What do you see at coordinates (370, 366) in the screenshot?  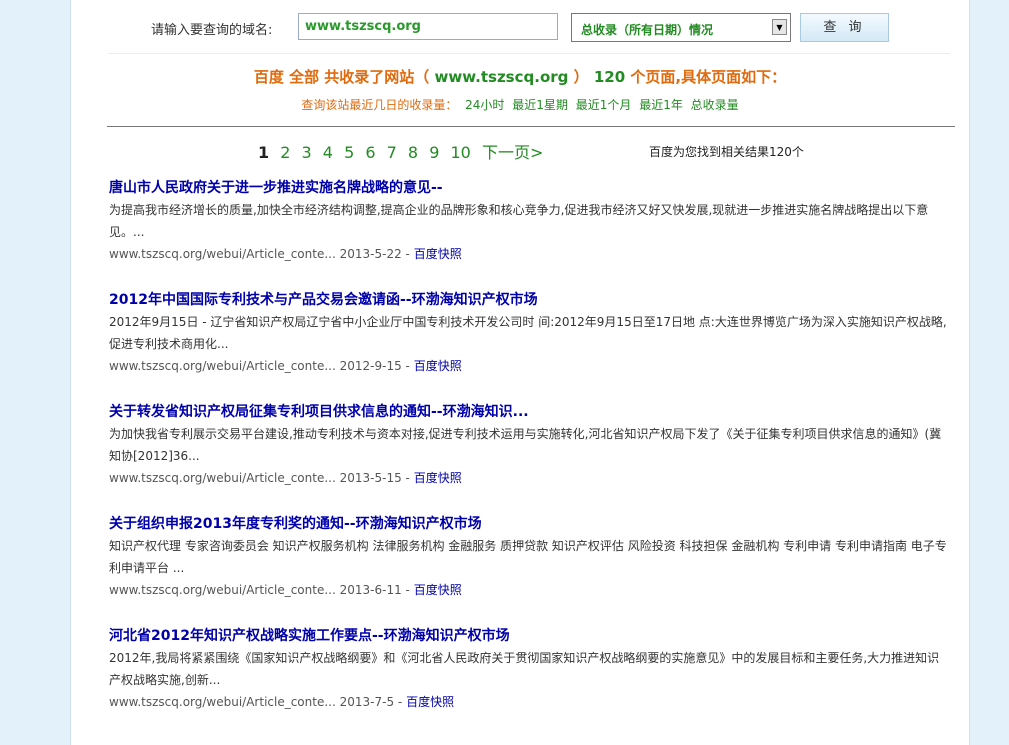 I see `result-date: 2012-9-15` at bounding box center [370, 366].